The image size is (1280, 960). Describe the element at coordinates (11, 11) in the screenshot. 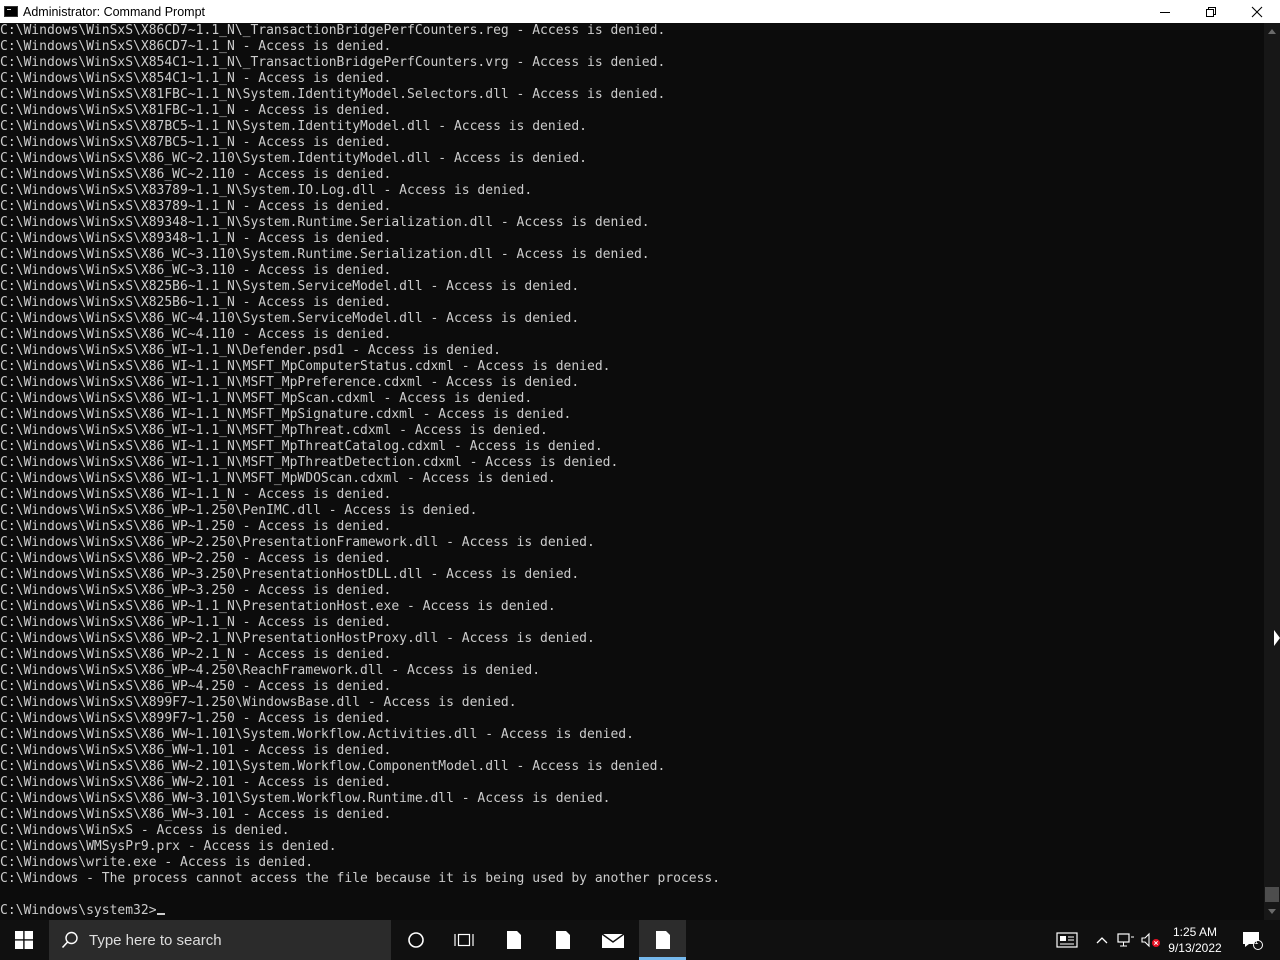

I see `command-prompt-icon` at that location.